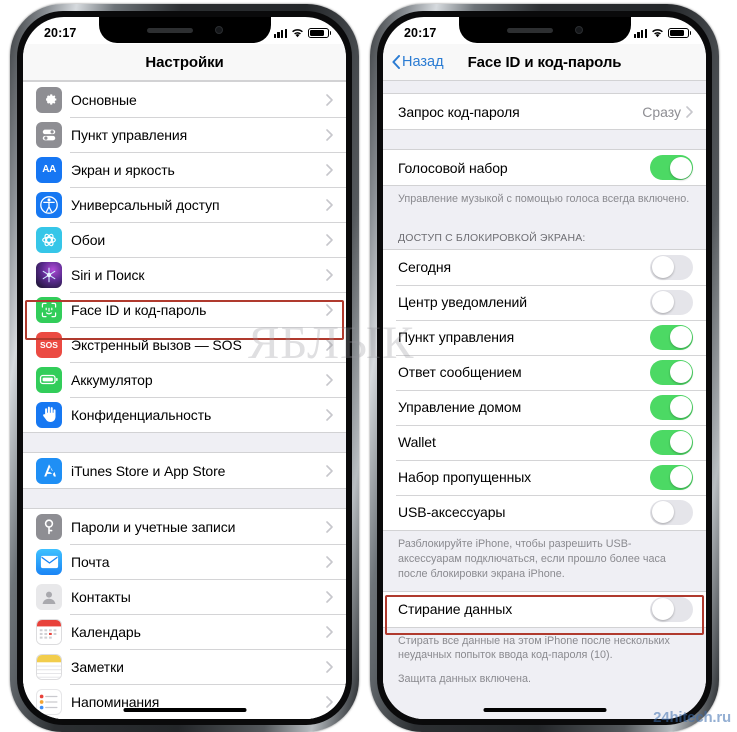  Describe the element at coordinates (49, 169) in the screenshot. I see `display-icon: AA` at that location.